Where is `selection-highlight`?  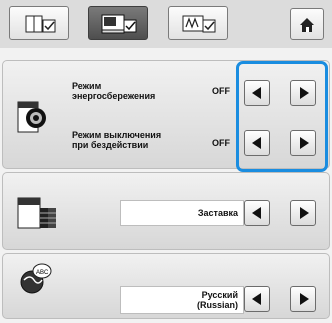 selection-highlight is located at coordinates (282, 116).